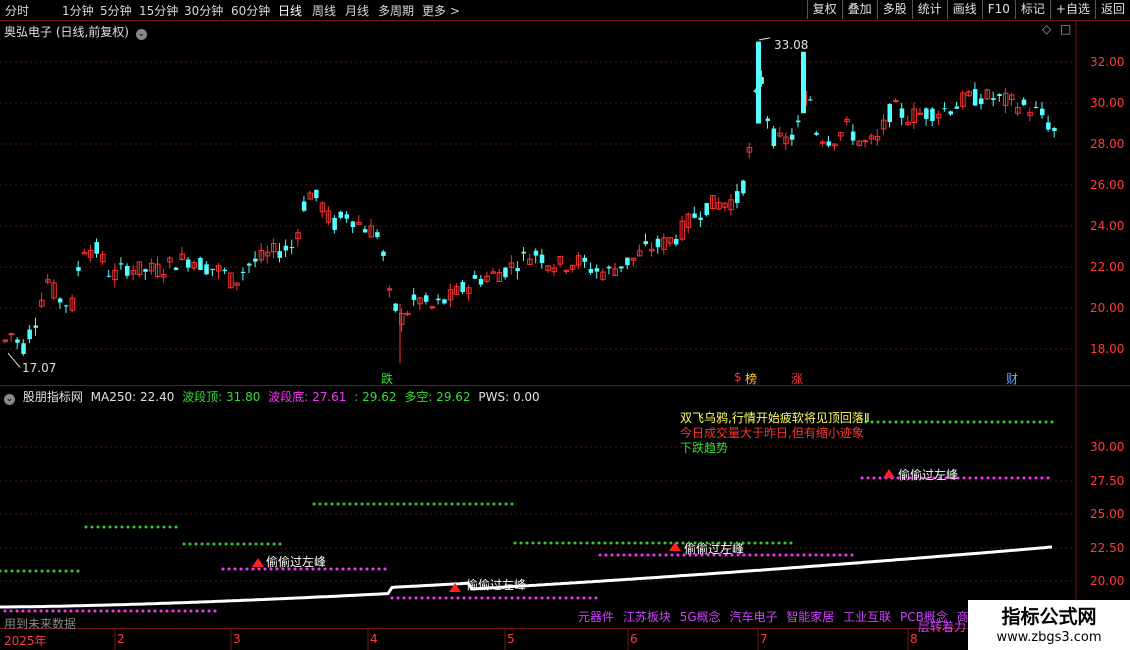 This screenshot has height=650, width=1130. Describe the element at coordinates (647, 617) in the screenshot. I see `concept-tag: 江苏板块` at that location.